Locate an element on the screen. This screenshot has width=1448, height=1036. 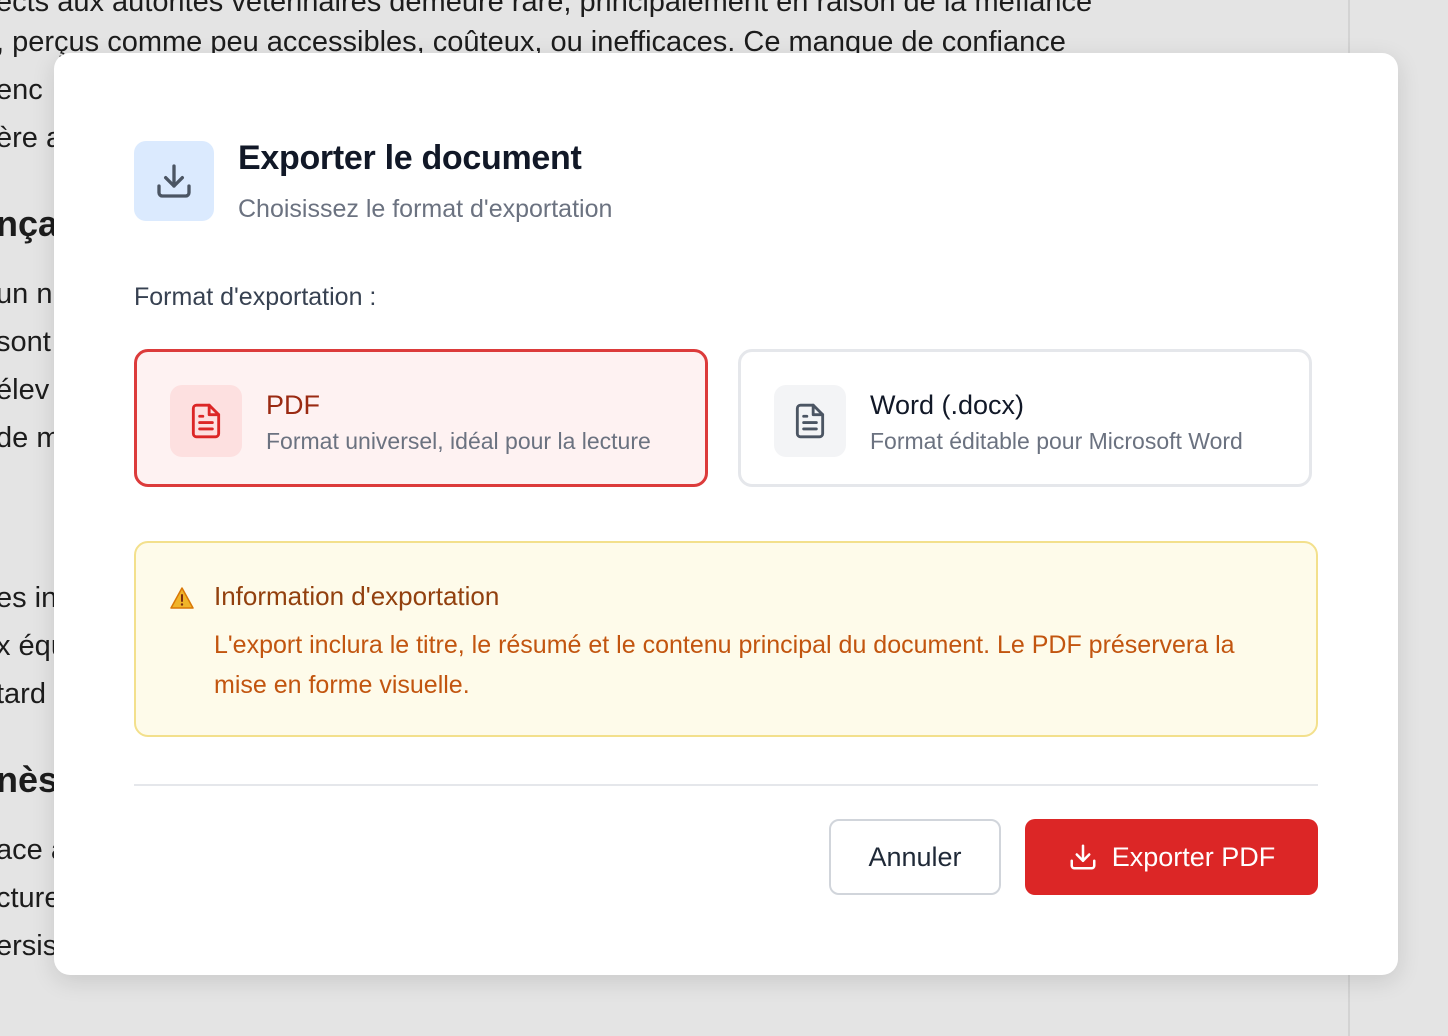
bg-text-line: élev is located at coordinates (25, 390).